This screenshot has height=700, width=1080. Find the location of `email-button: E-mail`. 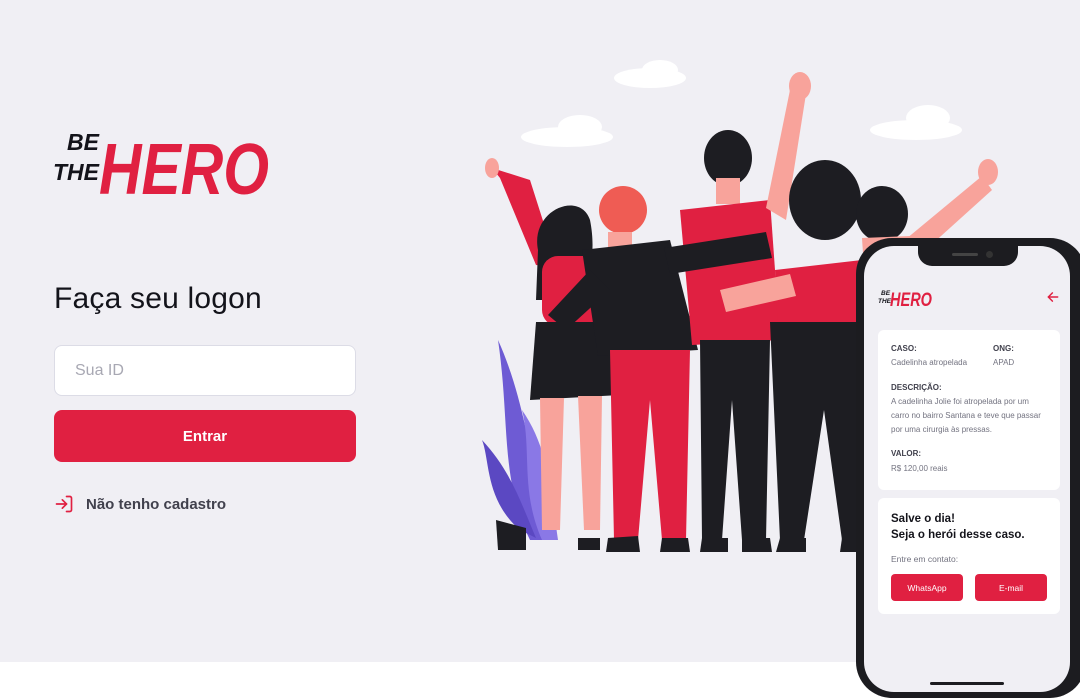

email-button: E-mail is located at coordinates (1011, 587).